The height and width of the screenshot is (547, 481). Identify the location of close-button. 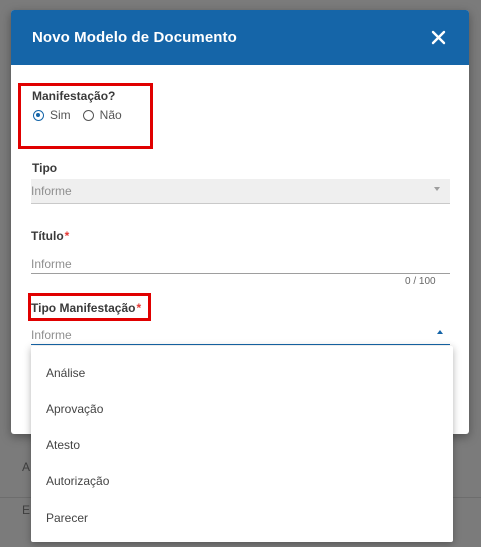
(439, 38).